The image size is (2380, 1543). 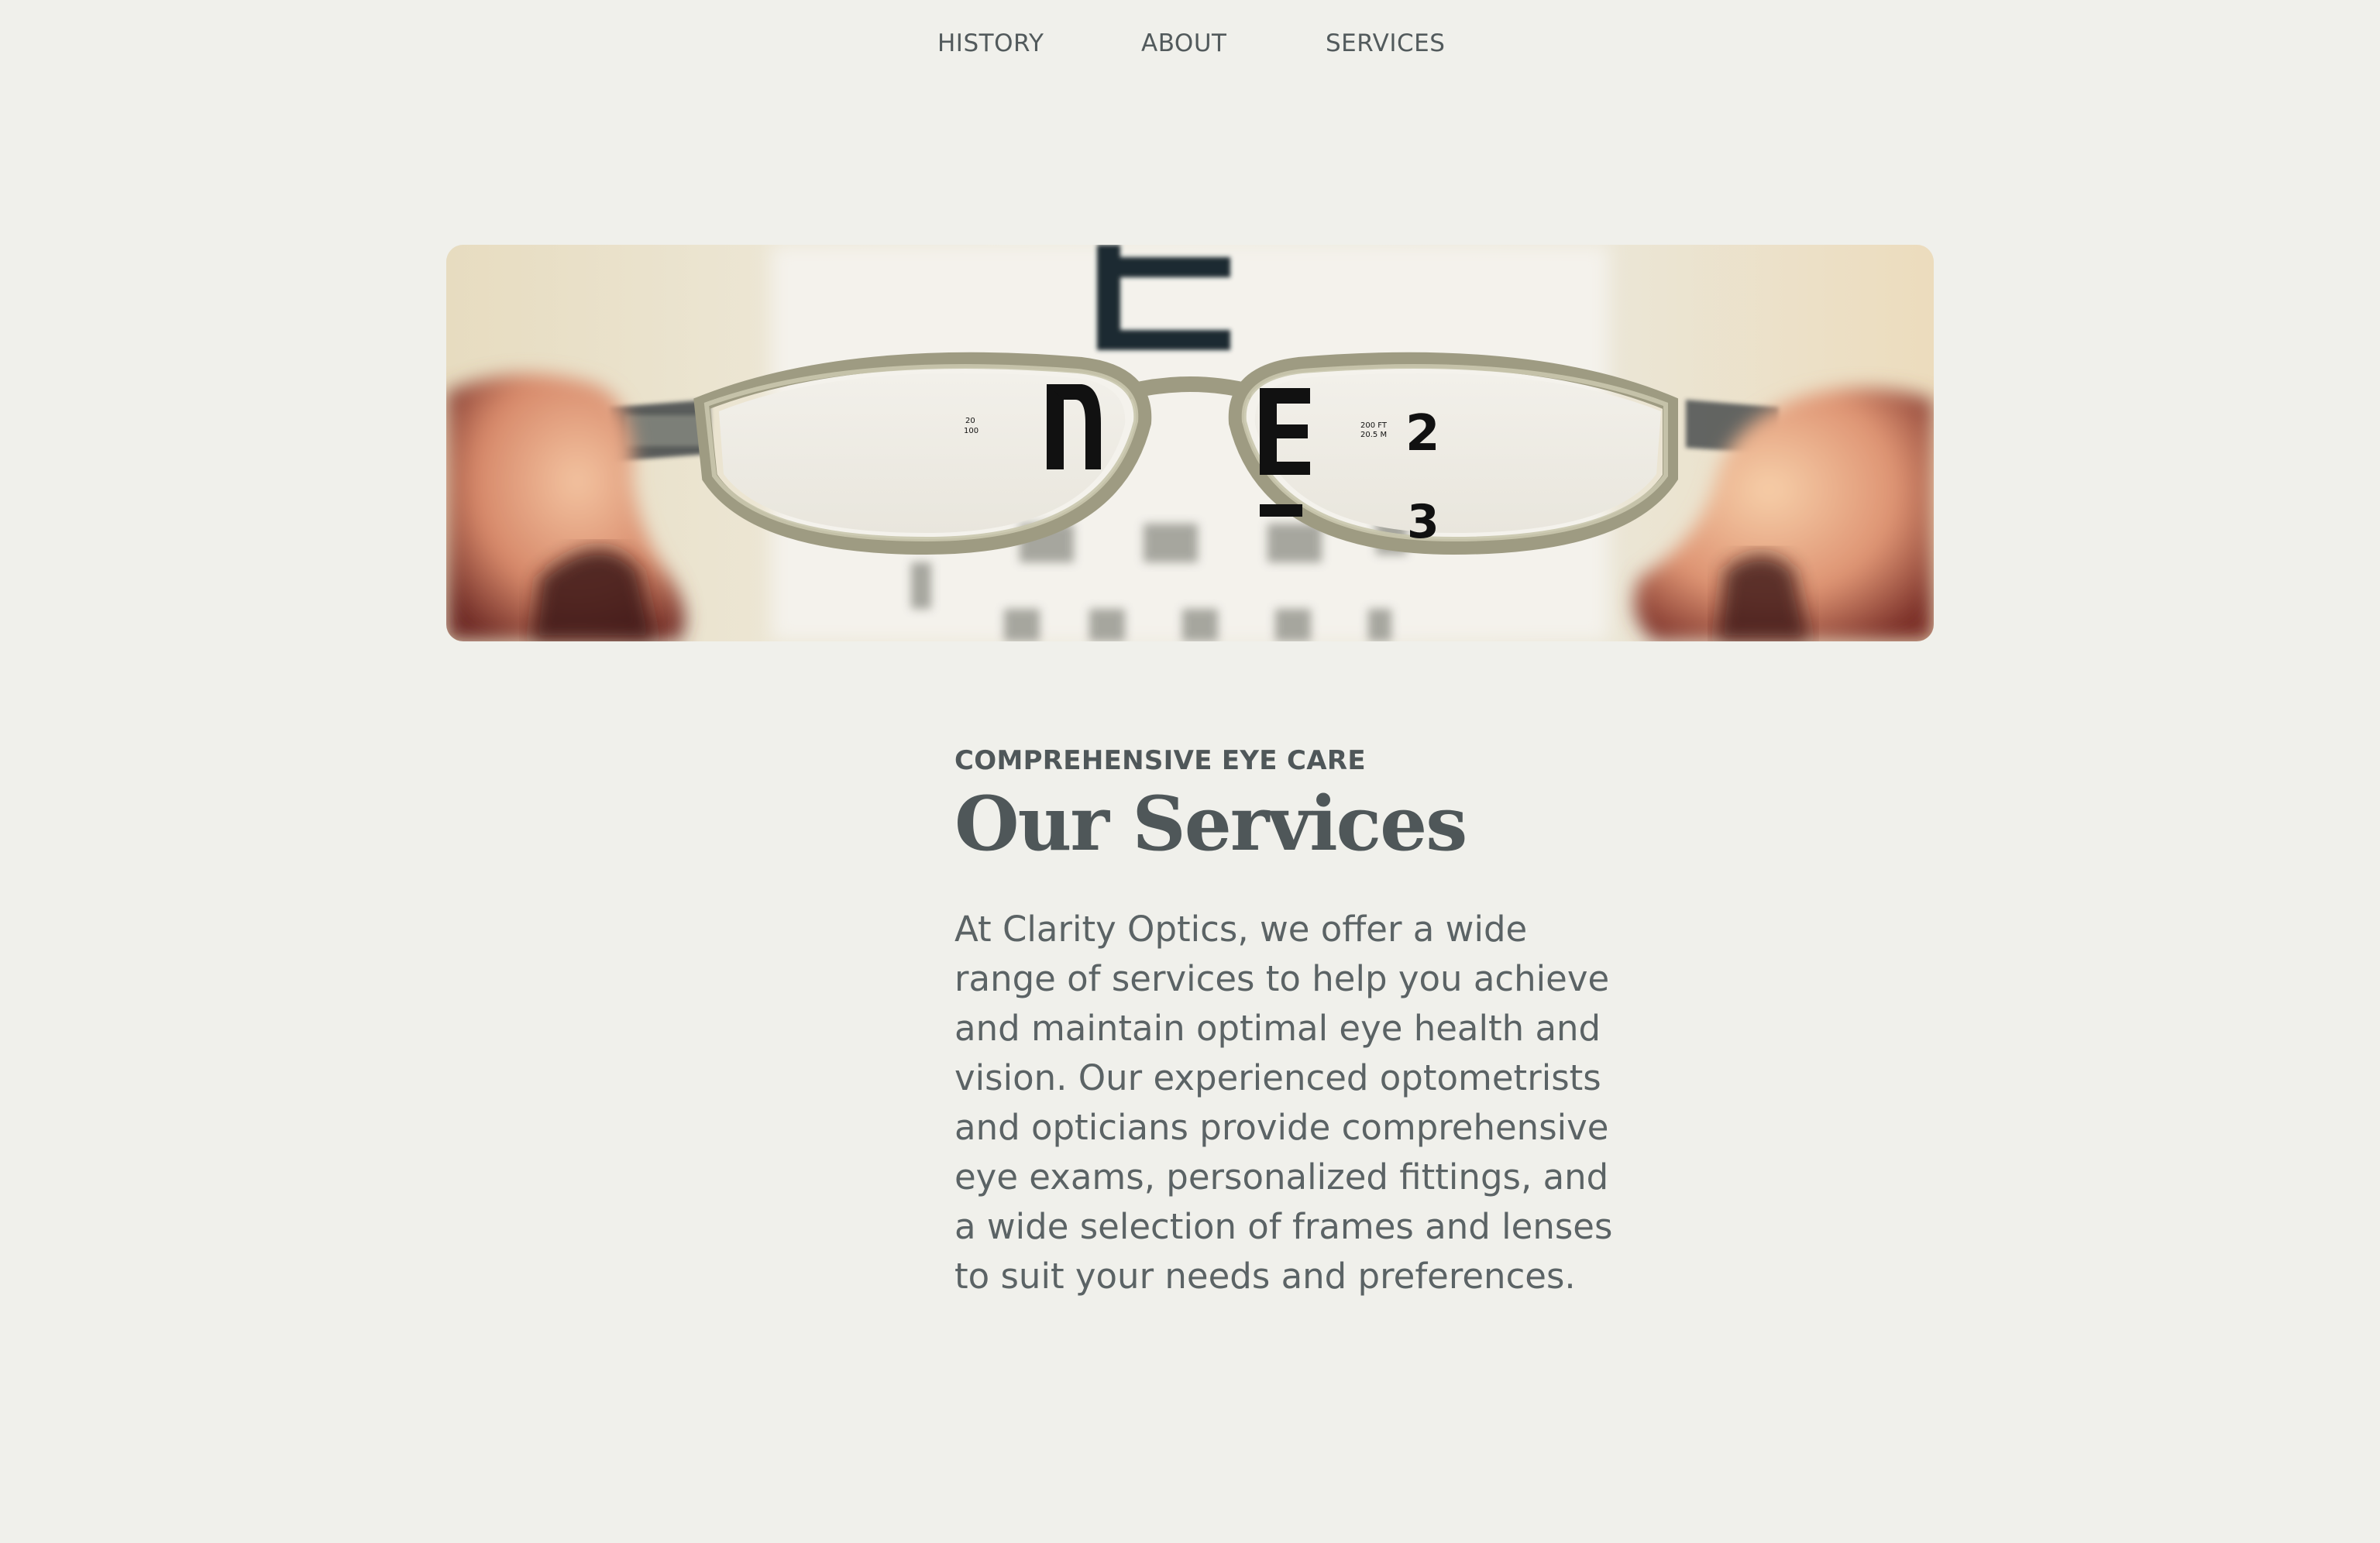 I want to click on svg-text: 20.5 M, so click(x=1374, y=435).